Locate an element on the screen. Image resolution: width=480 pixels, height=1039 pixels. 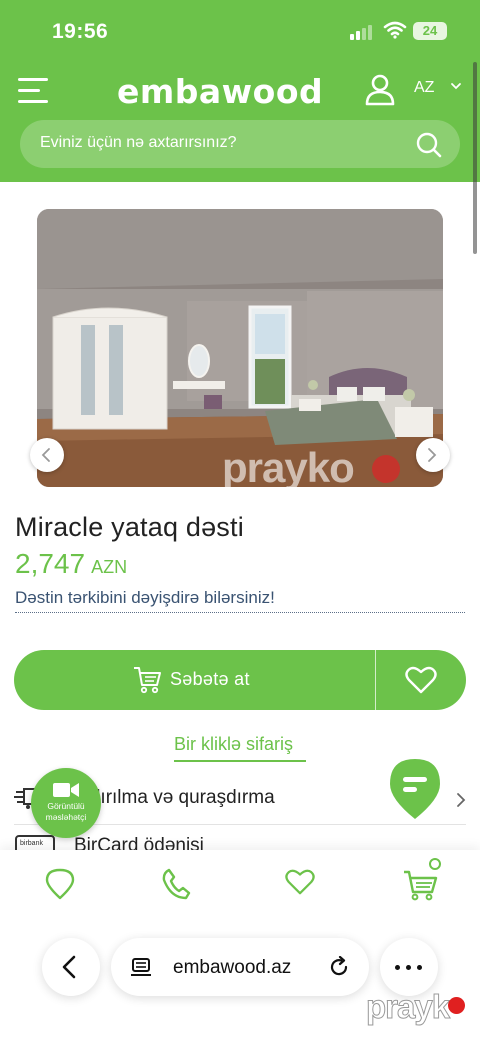
product-price: 2,747 AZN is located at coordinates (71, 564).